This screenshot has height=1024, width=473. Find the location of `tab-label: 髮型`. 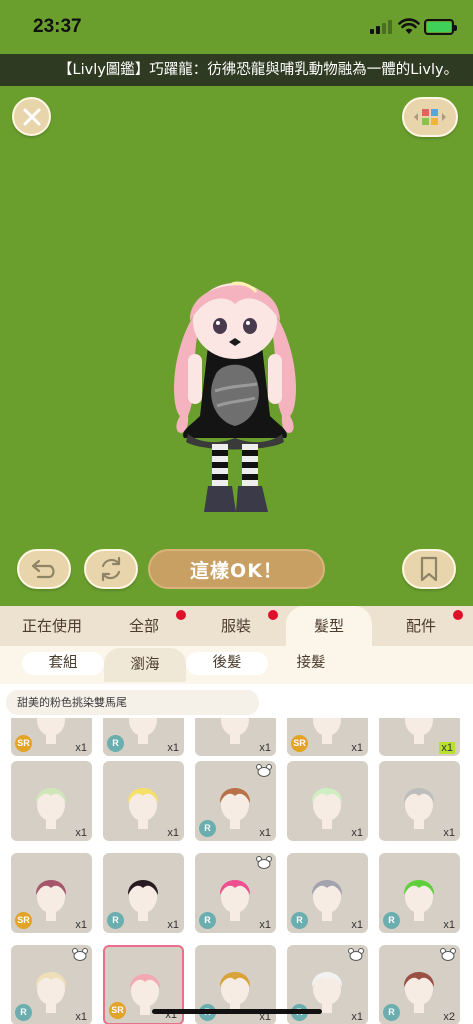

tab-label: 髮型 is located at coordinates (328, 626).